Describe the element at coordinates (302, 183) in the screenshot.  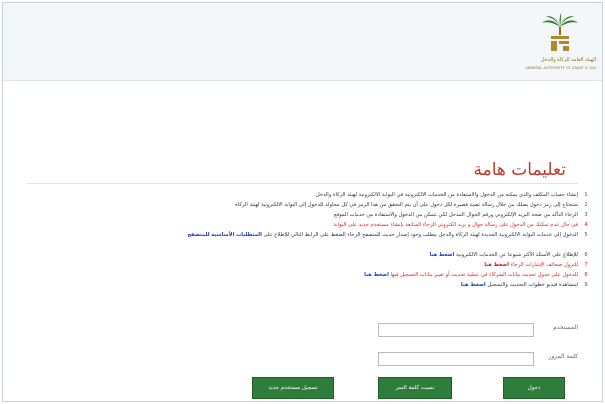
I see `title-divider` at that location.